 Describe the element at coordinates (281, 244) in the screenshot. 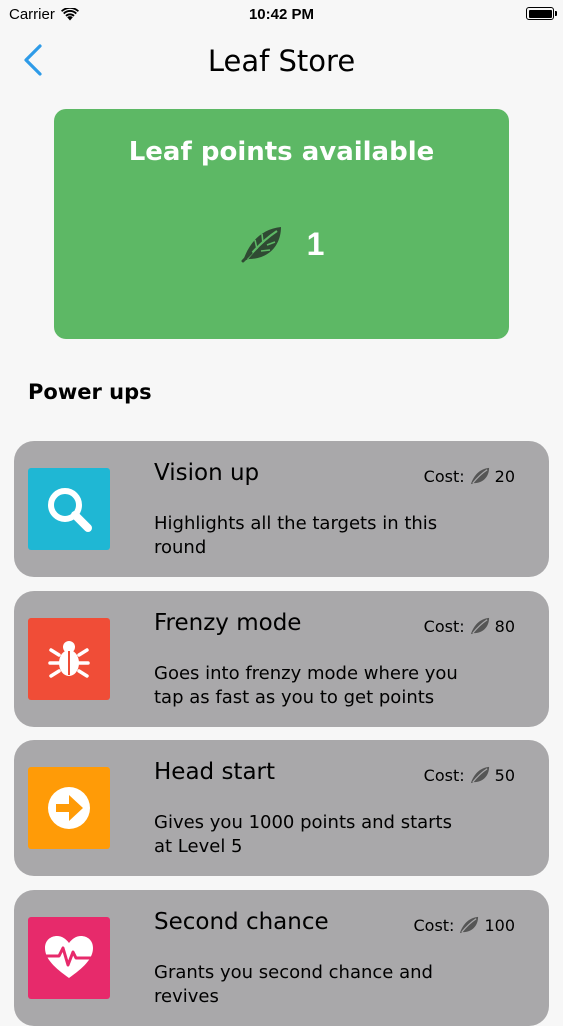

I see `leaf-points-row: 1` at that location.